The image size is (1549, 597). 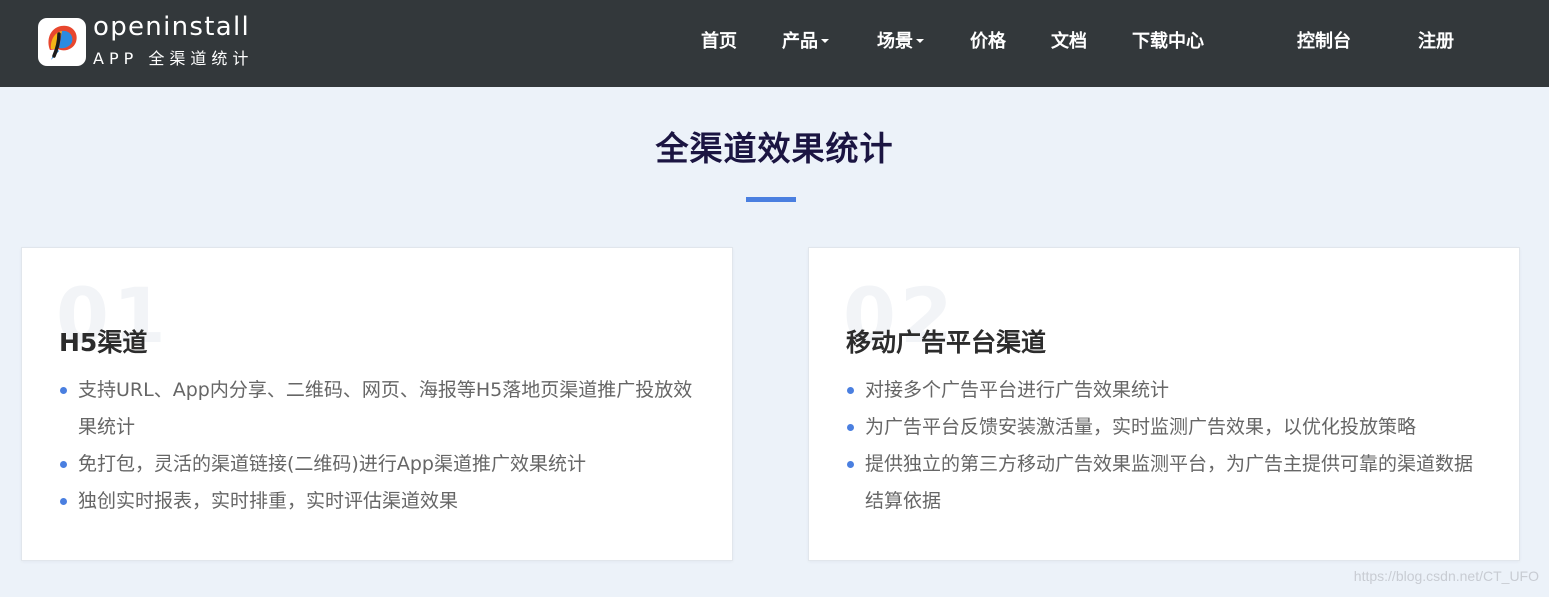 What do you see at coordinates (771, 199) in the screenshot?
I see `title-underline` at bounding box center [771, 199].